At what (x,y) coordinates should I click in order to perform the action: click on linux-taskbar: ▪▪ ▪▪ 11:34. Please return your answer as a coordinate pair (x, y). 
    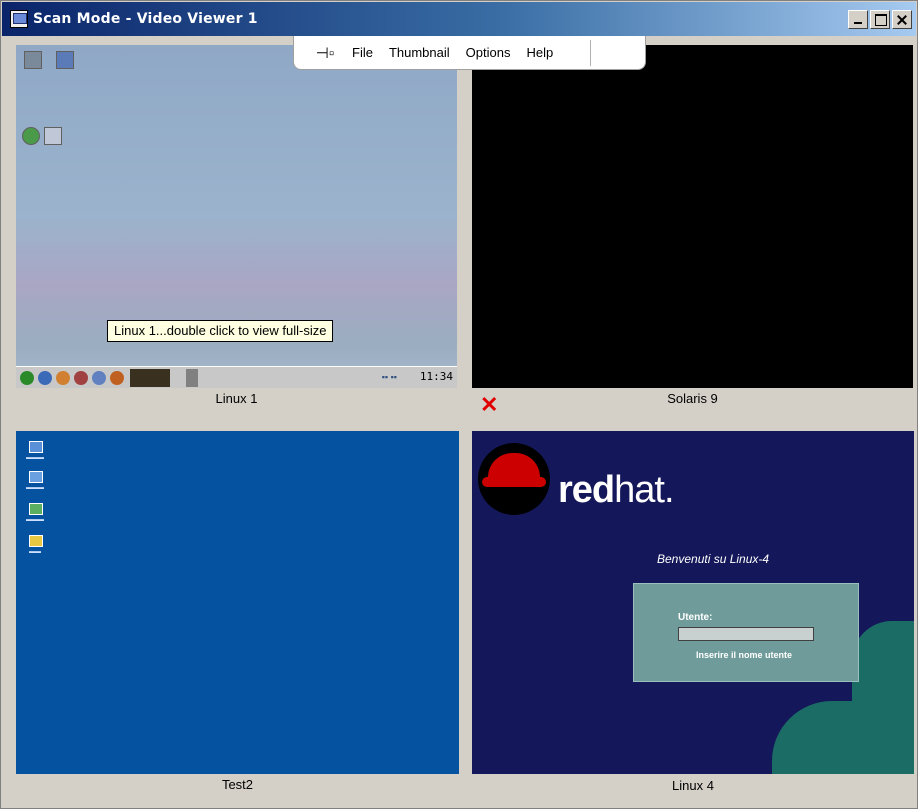
    Looking at the image, I should click on (236, 377).